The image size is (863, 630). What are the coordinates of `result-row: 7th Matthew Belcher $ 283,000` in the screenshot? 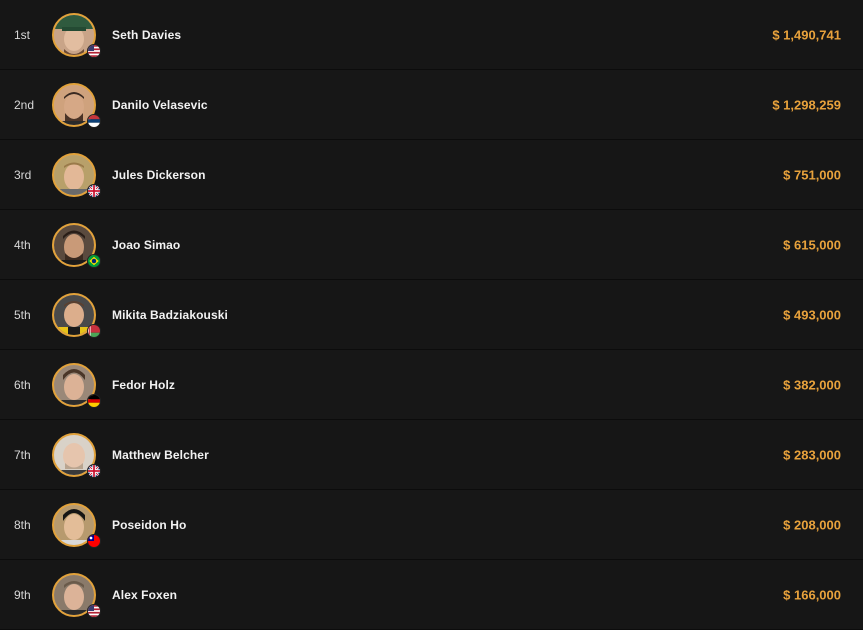 It's located at (431, 455).